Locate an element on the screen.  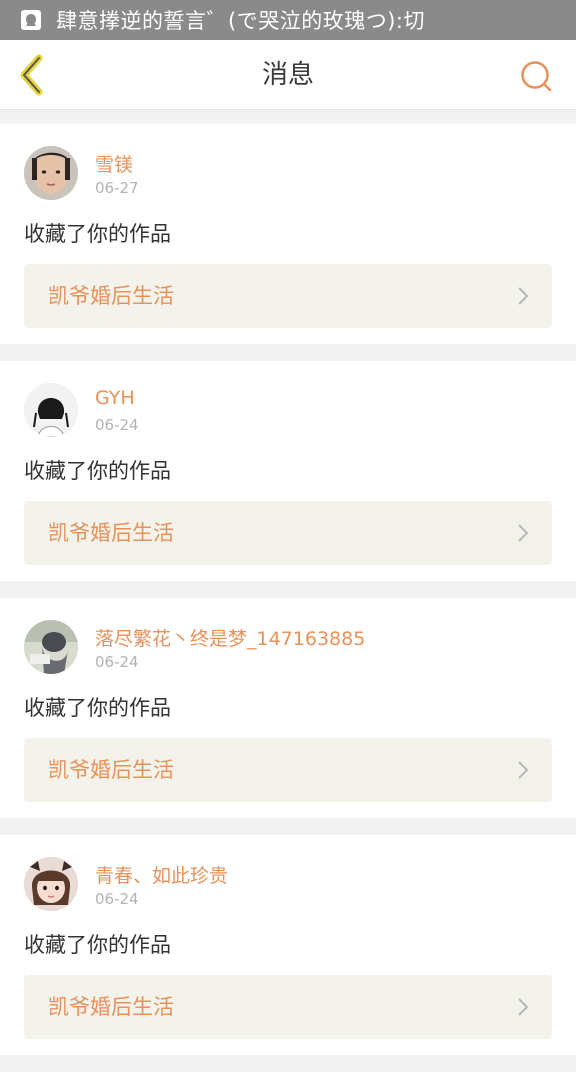
notification-icon is located at coordinates (31, 20).